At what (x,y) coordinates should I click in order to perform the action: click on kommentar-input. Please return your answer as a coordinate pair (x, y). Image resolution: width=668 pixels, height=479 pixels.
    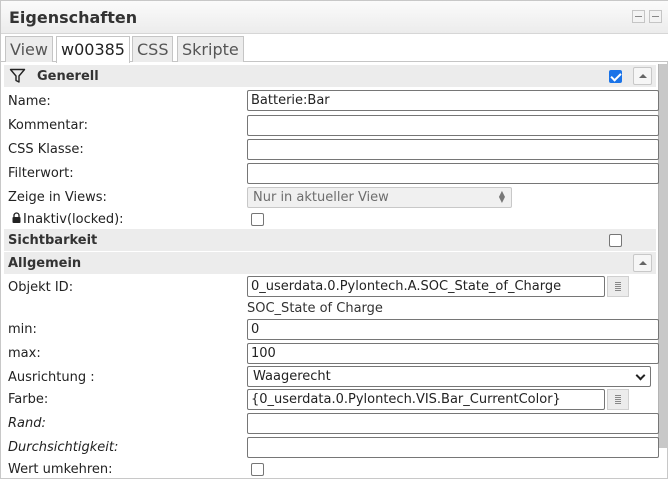
    Looking at the image, I should click on (453, 125).